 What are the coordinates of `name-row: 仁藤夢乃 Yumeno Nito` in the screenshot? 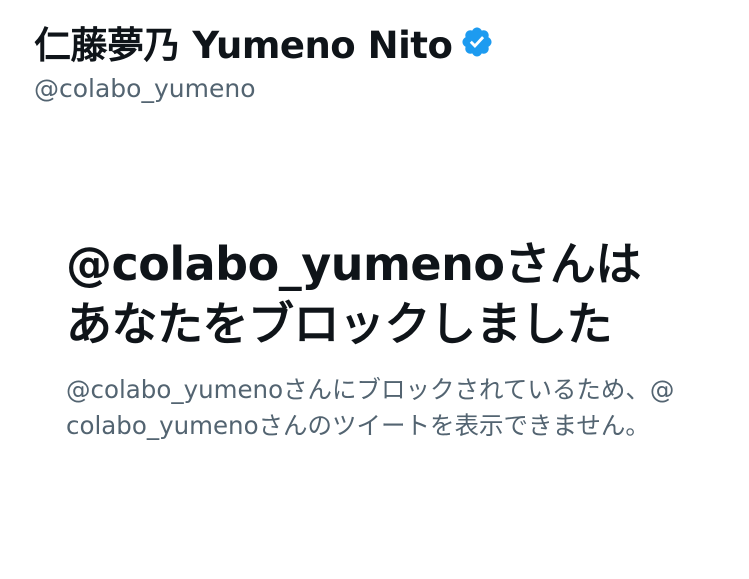 It's located at (381, 42).